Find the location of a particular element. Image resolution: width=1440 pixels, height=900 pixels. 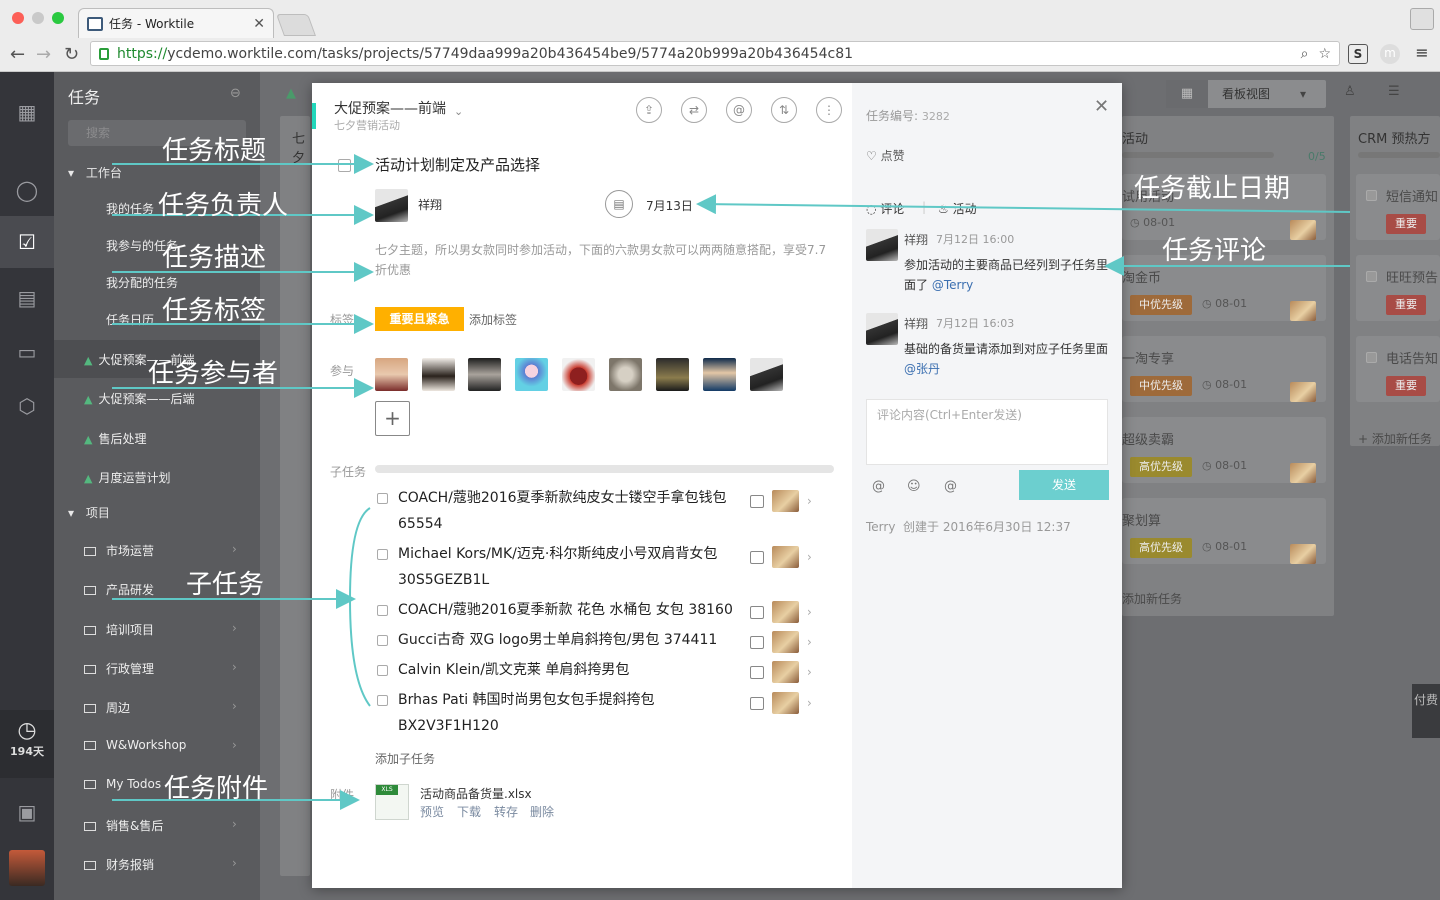

add-subtask-link: 添加子任务 is located at coordinates (405, 758).